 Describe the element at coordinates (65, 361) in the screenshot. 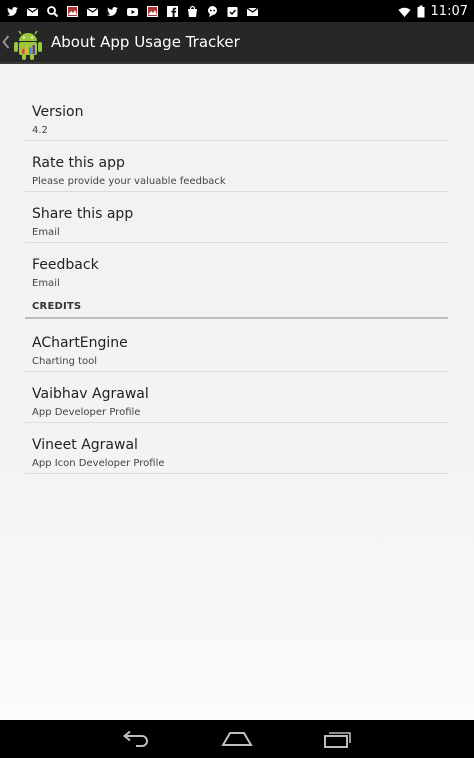

I see `credit-summary: Charting tool` at that location.